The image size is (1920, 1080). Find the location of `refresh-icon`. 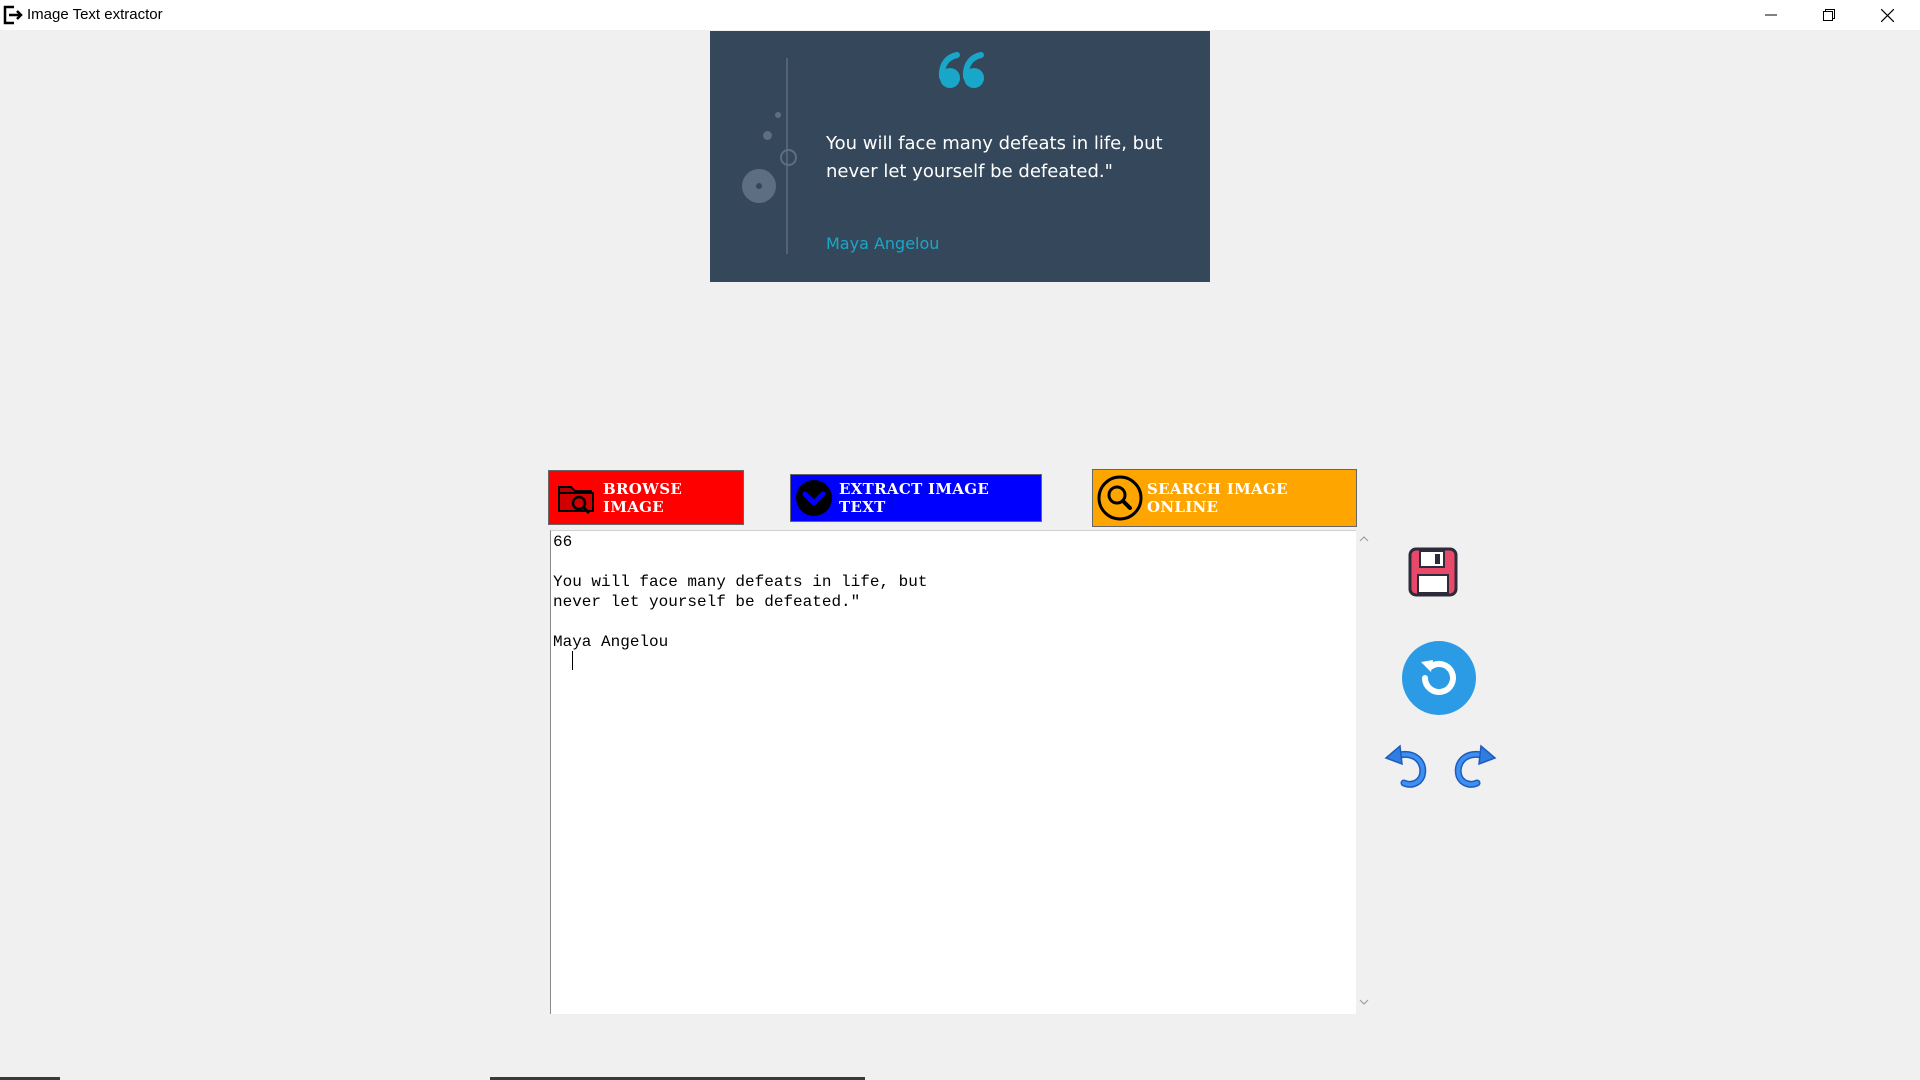

refresh-icon is located at coordinates (1439, 678).